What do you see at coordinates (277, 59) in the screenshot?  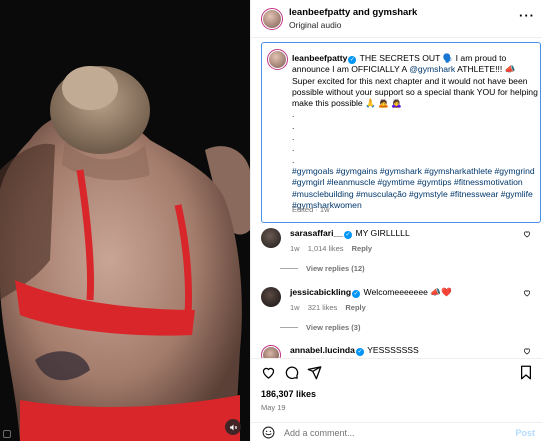 I see `caption-avatar` at bounding box center [277, 59].